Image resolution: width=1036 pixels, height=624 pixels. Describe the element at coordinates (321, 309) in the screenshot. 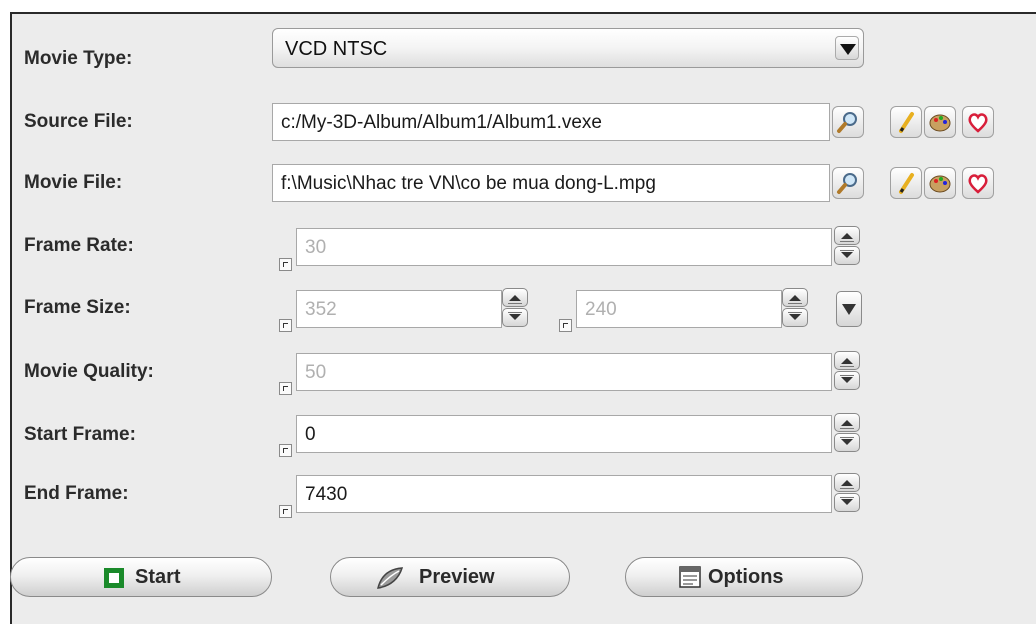

I see `frame-width-value: 352` at that location.